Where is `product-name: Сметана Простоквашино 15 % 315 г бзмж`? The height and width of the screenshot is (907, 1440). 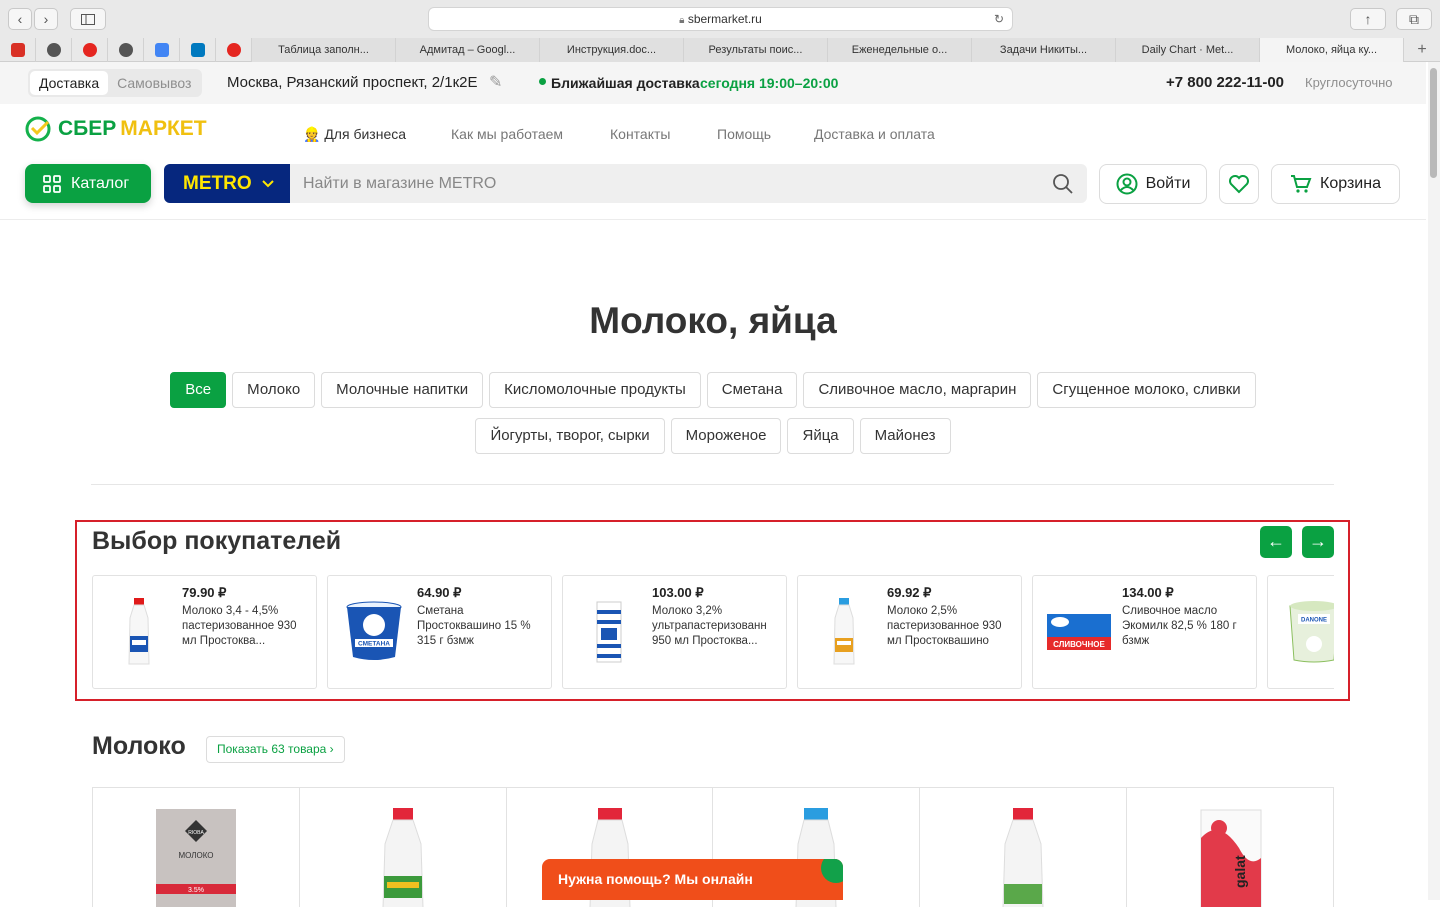 product-name: Сметана Простоквашино 15 % 315 г бзмж is located at coordinates (474, 626).